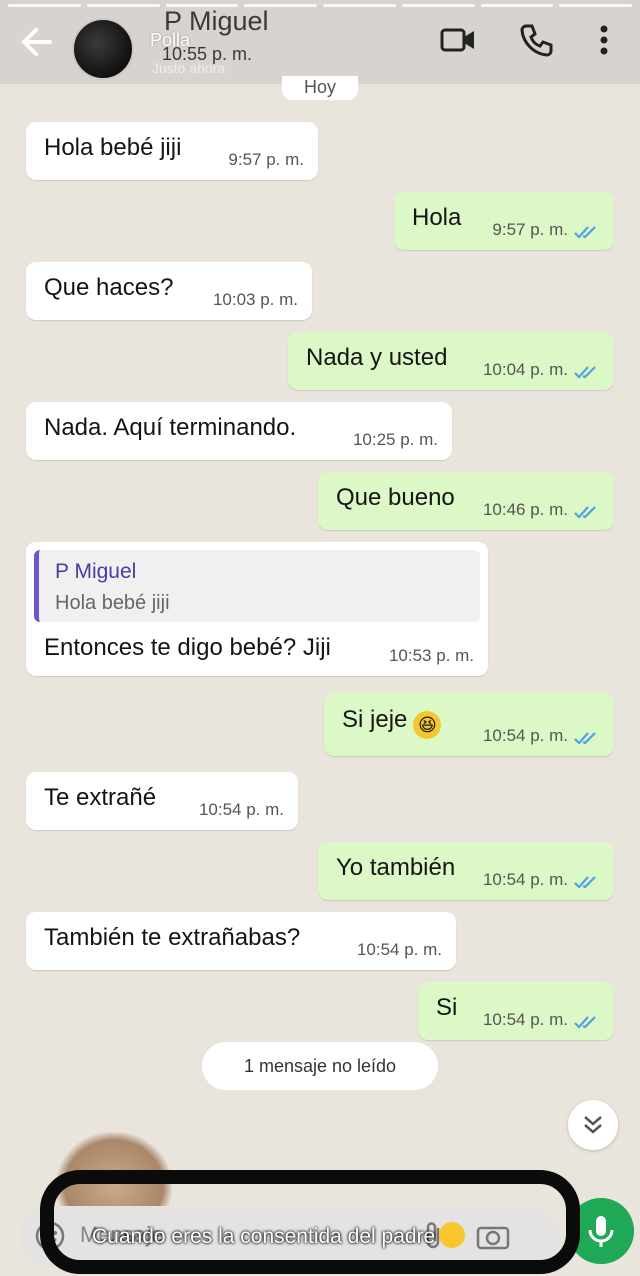  Describe the element at coordinates (257, 586) in the screenshot. I see `quoted-message: P Miguel Hola bebé jiji` at that location.